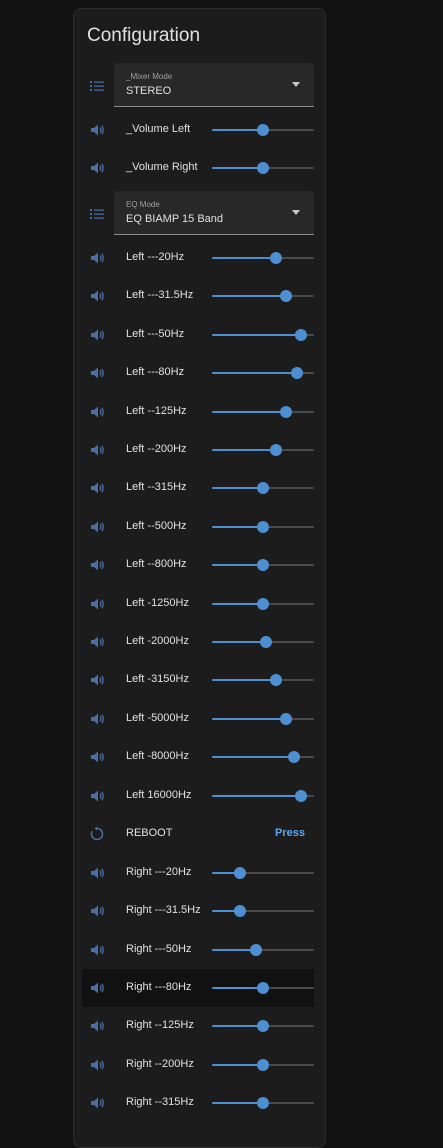 Image resolution: width=443 pixels, height=1148 pixels. Describe the element at coordinates (198, 373) in the screenshot. I see `slider-row: Left ---80Hz` at that location.